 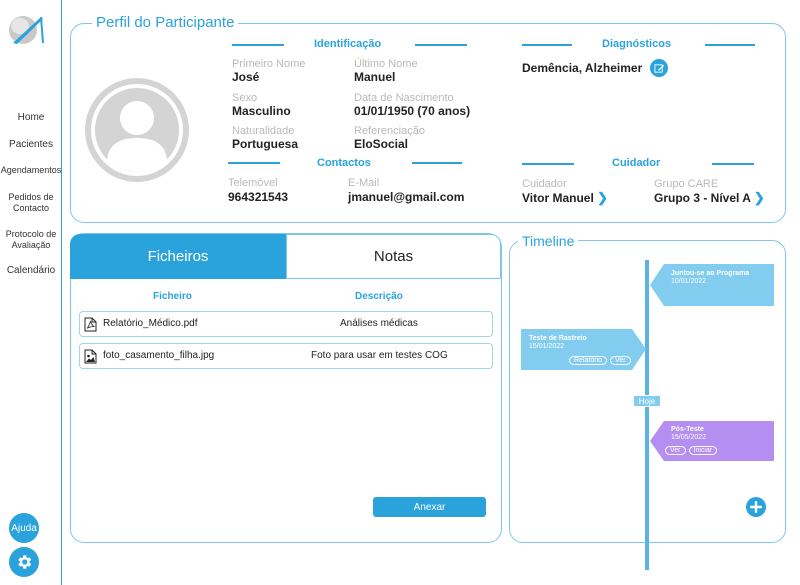 What do you see at coordinates (344, 163) in the screenshot?
I see `section-title-contacts: Contactos` at bounding box center [344, 163].